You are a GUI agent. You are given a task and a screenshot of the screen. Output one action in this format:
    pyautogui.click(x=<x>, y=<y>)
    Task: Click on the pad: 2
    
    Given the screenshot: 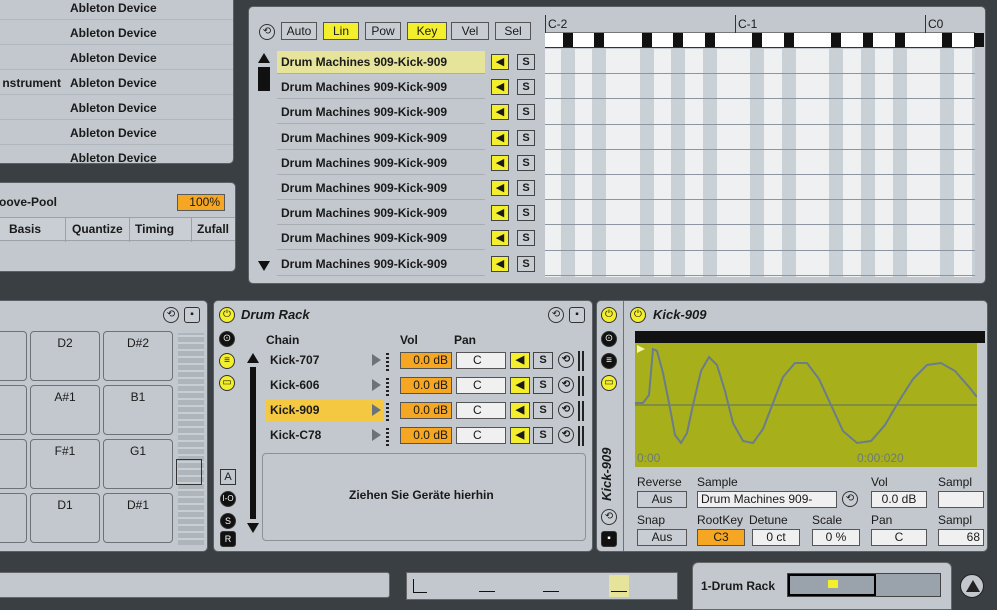 What is the action you would take?
    pyautogui.click(x=13, y=356)
    